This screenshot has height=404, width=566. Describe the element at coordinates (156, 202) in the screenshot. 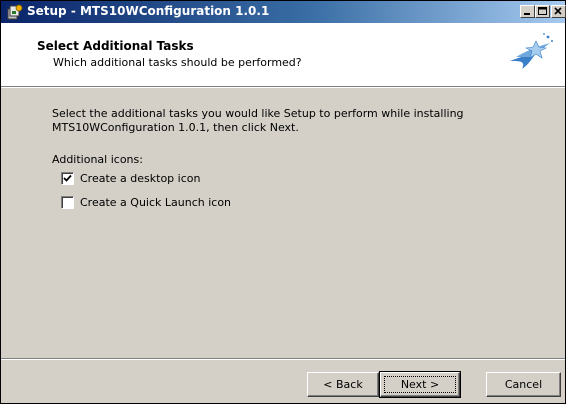

I see `quick-launch-label: Create a Quick Launch icon` at that location.